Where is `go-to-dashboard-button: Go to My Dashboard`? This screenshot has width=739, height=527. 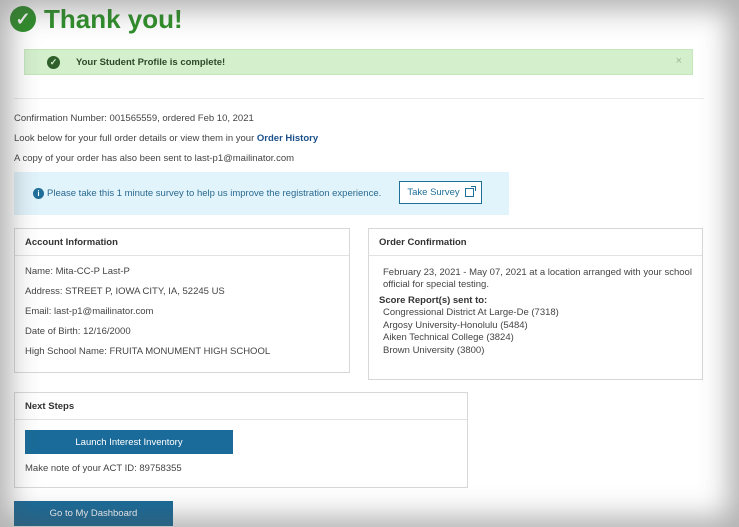 go-to-dashboard-button: Go to My Dashboard is located at coordinates (93, 513).